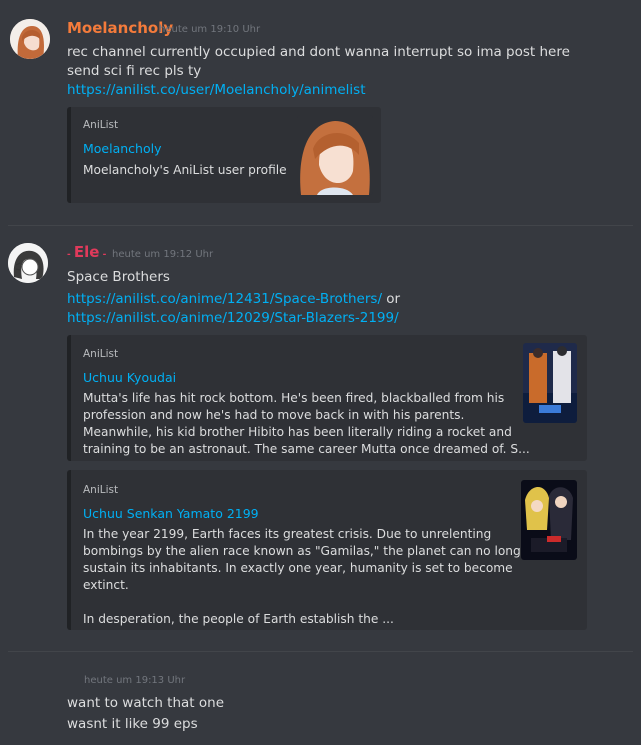 This screenshot has width=641, height=745. I want to click on message-text: want to watch that one, so click(146, 703).